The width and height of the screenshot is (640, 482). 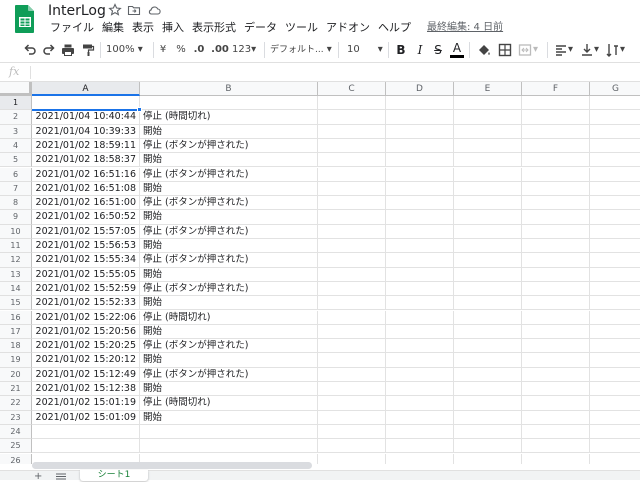 I want to click on font-family-select: デフォルト... ▾, so click(x=302, y=50).